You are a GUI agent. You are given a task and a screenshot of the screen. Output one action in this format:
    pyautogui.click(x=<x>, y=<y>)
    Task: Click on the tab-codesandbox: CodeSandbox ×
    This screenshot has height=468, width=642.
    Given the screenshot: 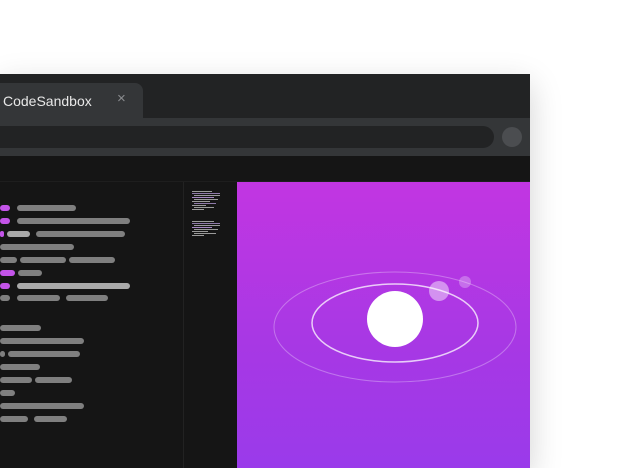 What is the action you would take?
    pyautogui.click(x=71, y=100)
    